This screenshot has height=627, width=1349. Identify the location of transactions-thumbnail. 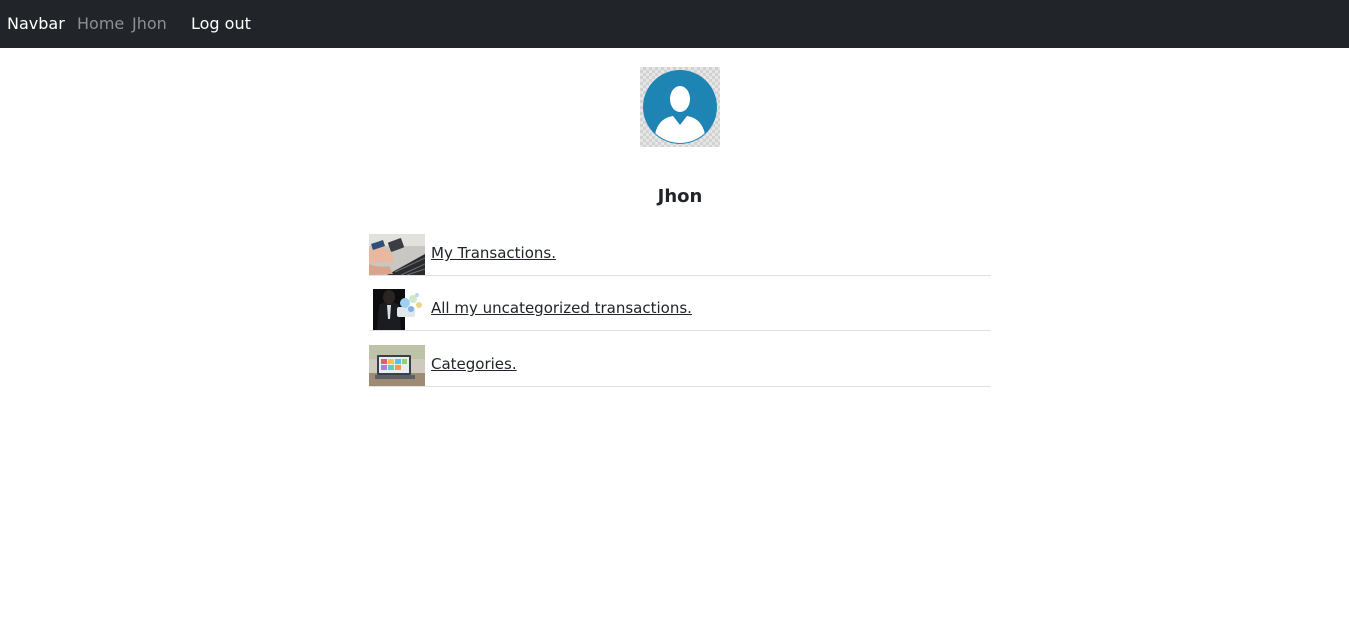
(397, 254).